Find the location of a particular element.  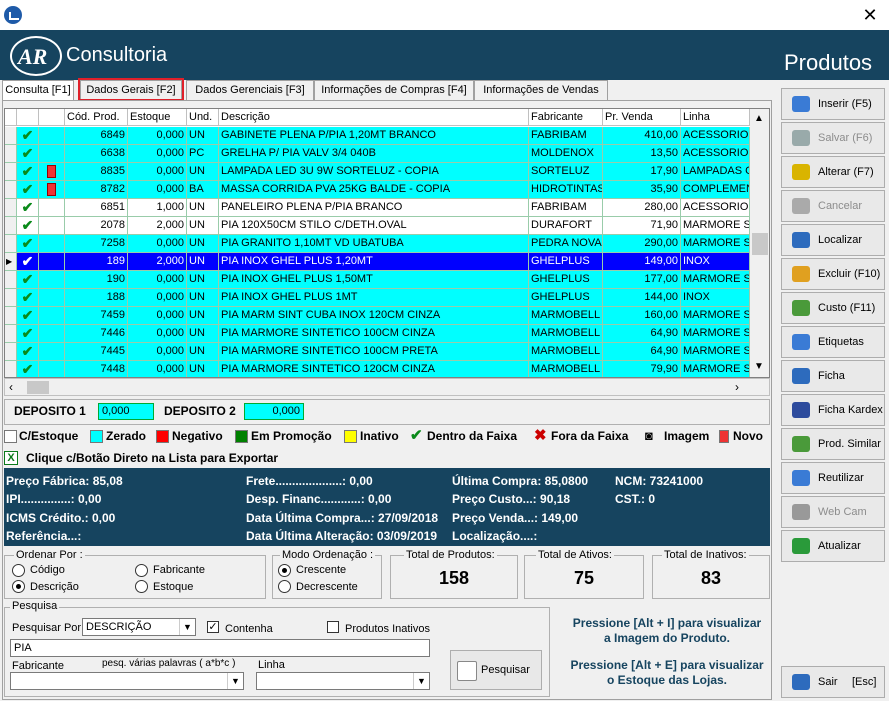

cell-price: 144,00 is located at coordinates (642, 298).